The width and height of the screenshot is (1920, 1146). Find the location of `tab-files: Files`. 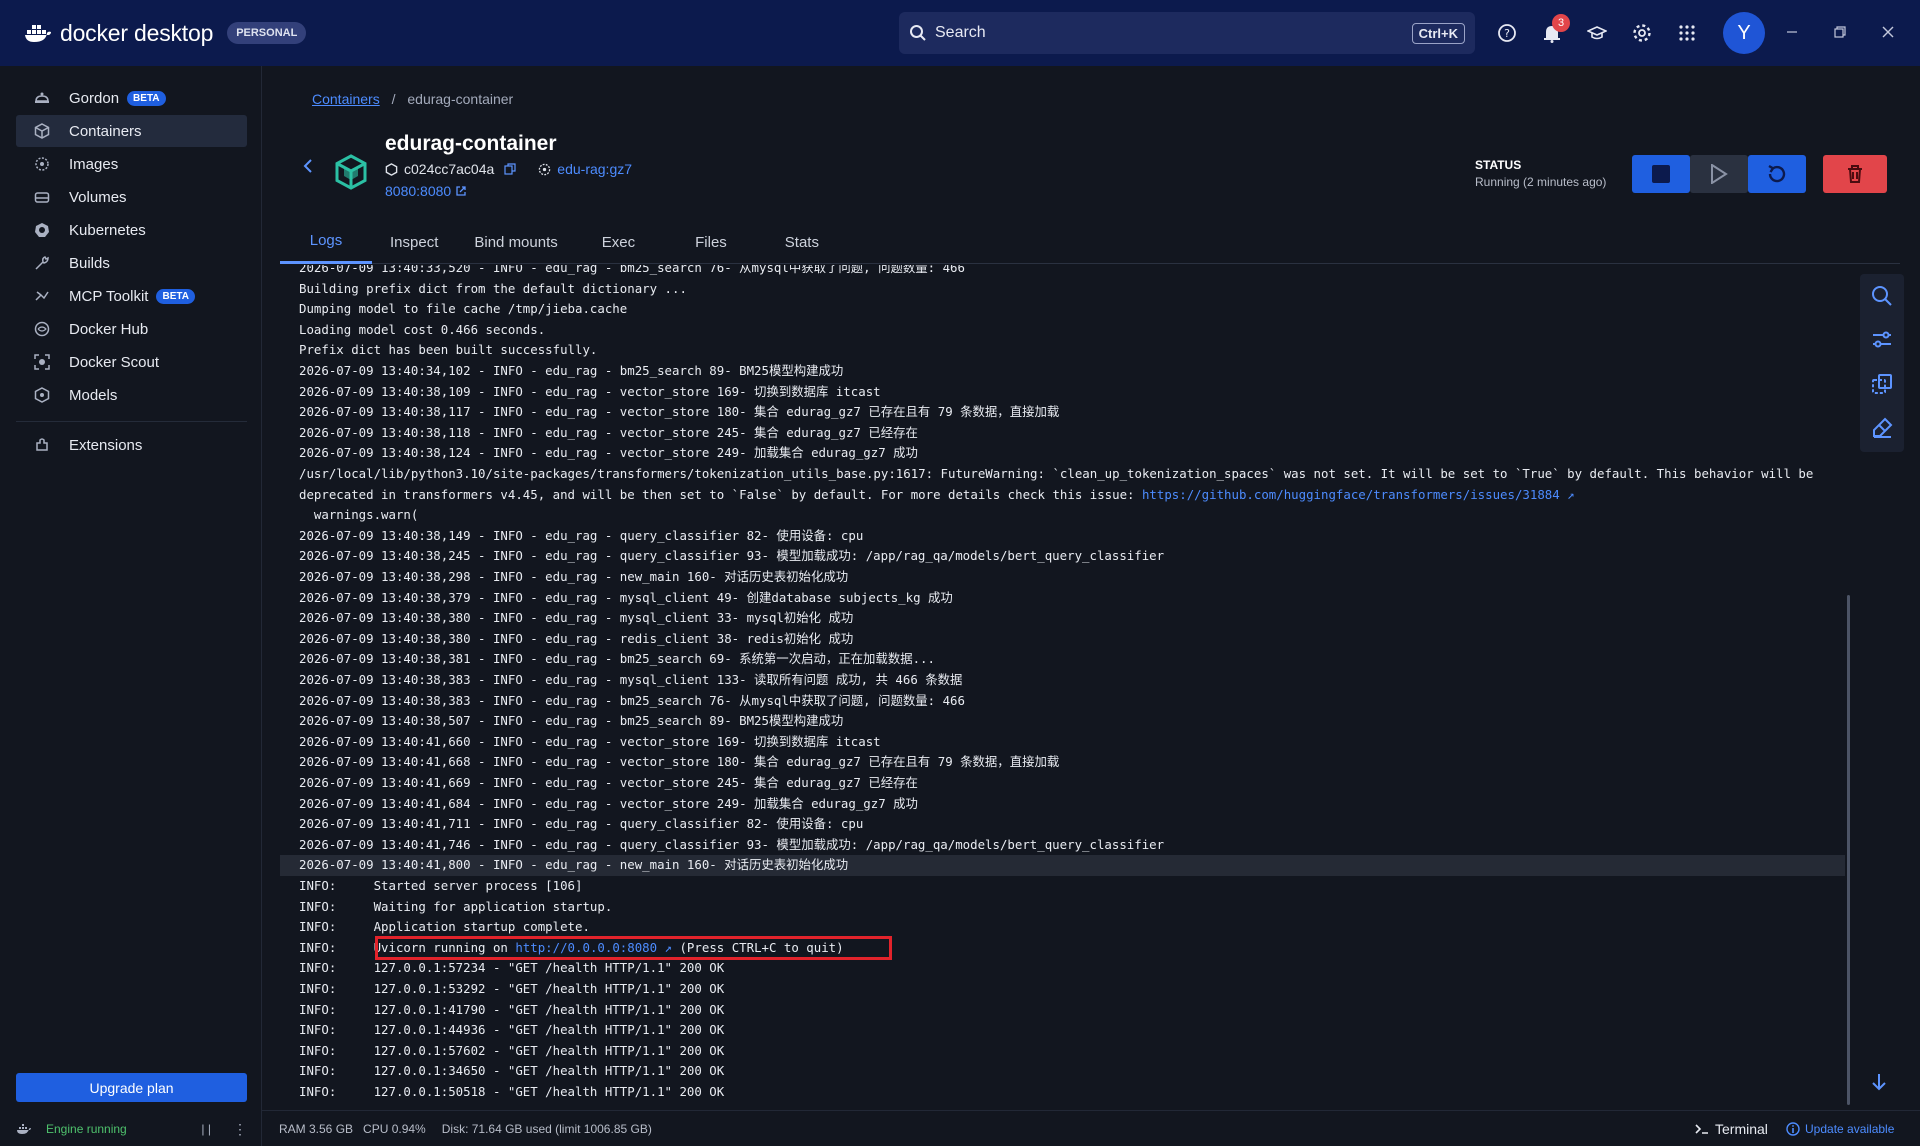

tab-files: Files is located at coordinates (711, 242).